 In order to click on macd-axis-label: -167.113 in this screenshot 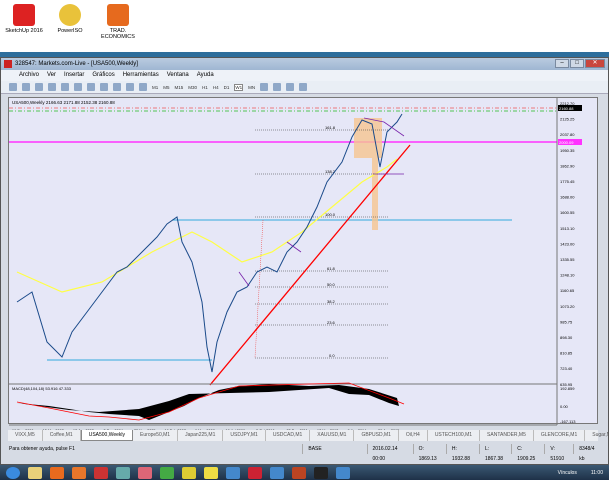, I will do `click(568, 421)`.